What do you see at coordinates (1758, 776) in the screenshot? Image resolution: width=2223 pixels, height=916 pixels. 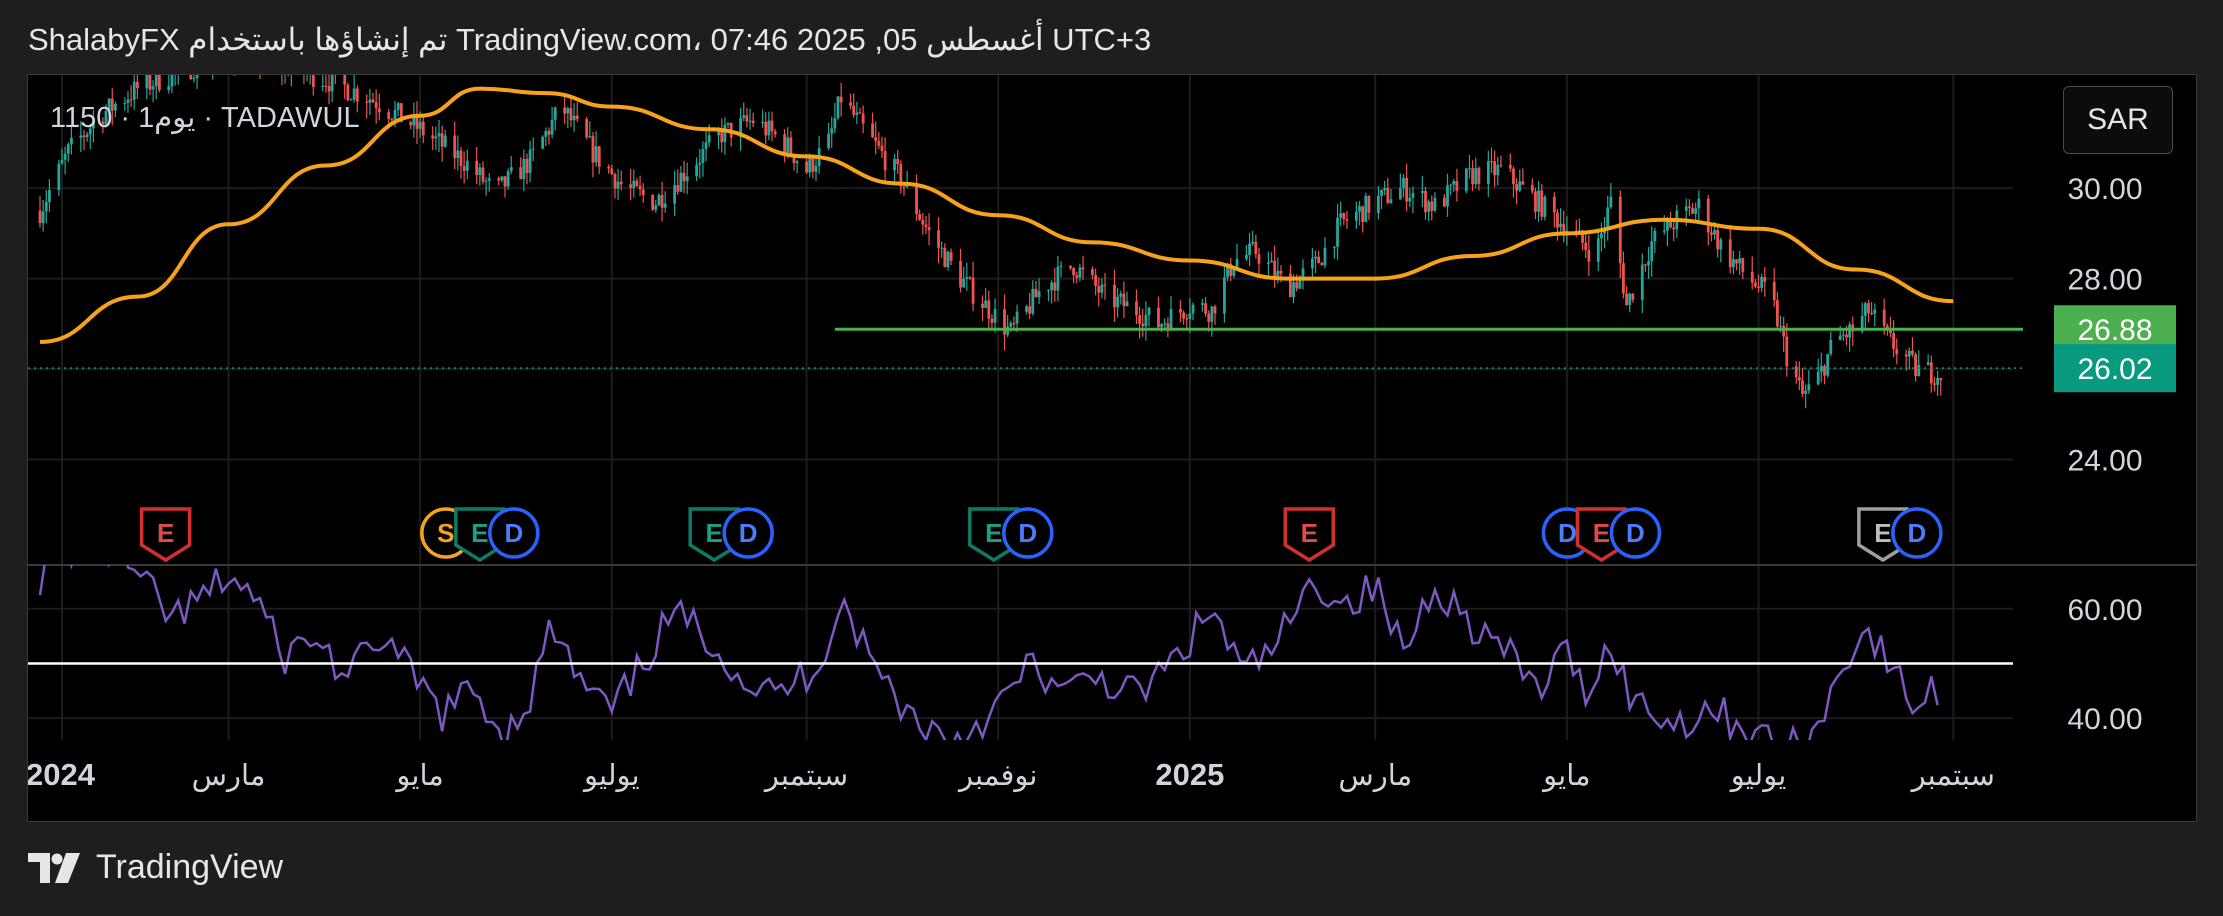 I see `date-axis-tick: يوليو` at bounding box center [1758, 776].